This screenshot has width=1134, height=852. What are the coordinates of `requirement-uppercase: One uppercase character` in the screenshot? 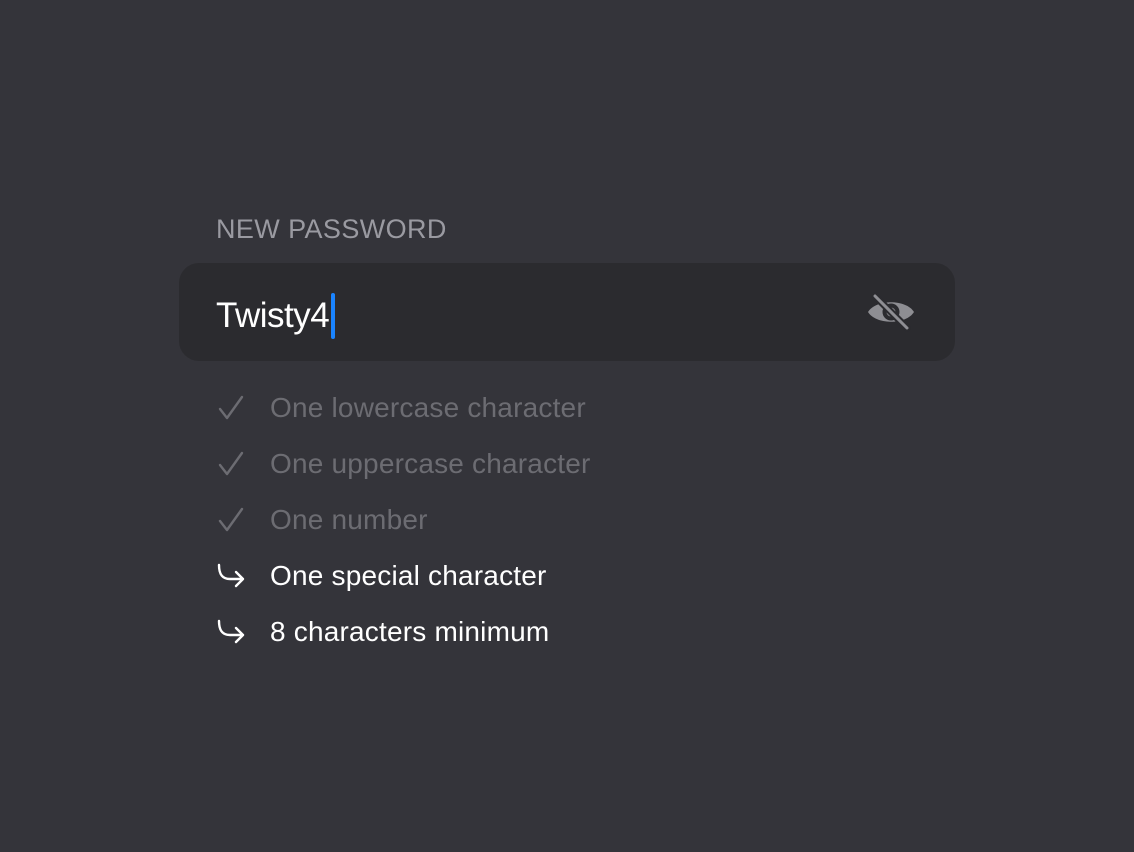 It's located at (403, 464).